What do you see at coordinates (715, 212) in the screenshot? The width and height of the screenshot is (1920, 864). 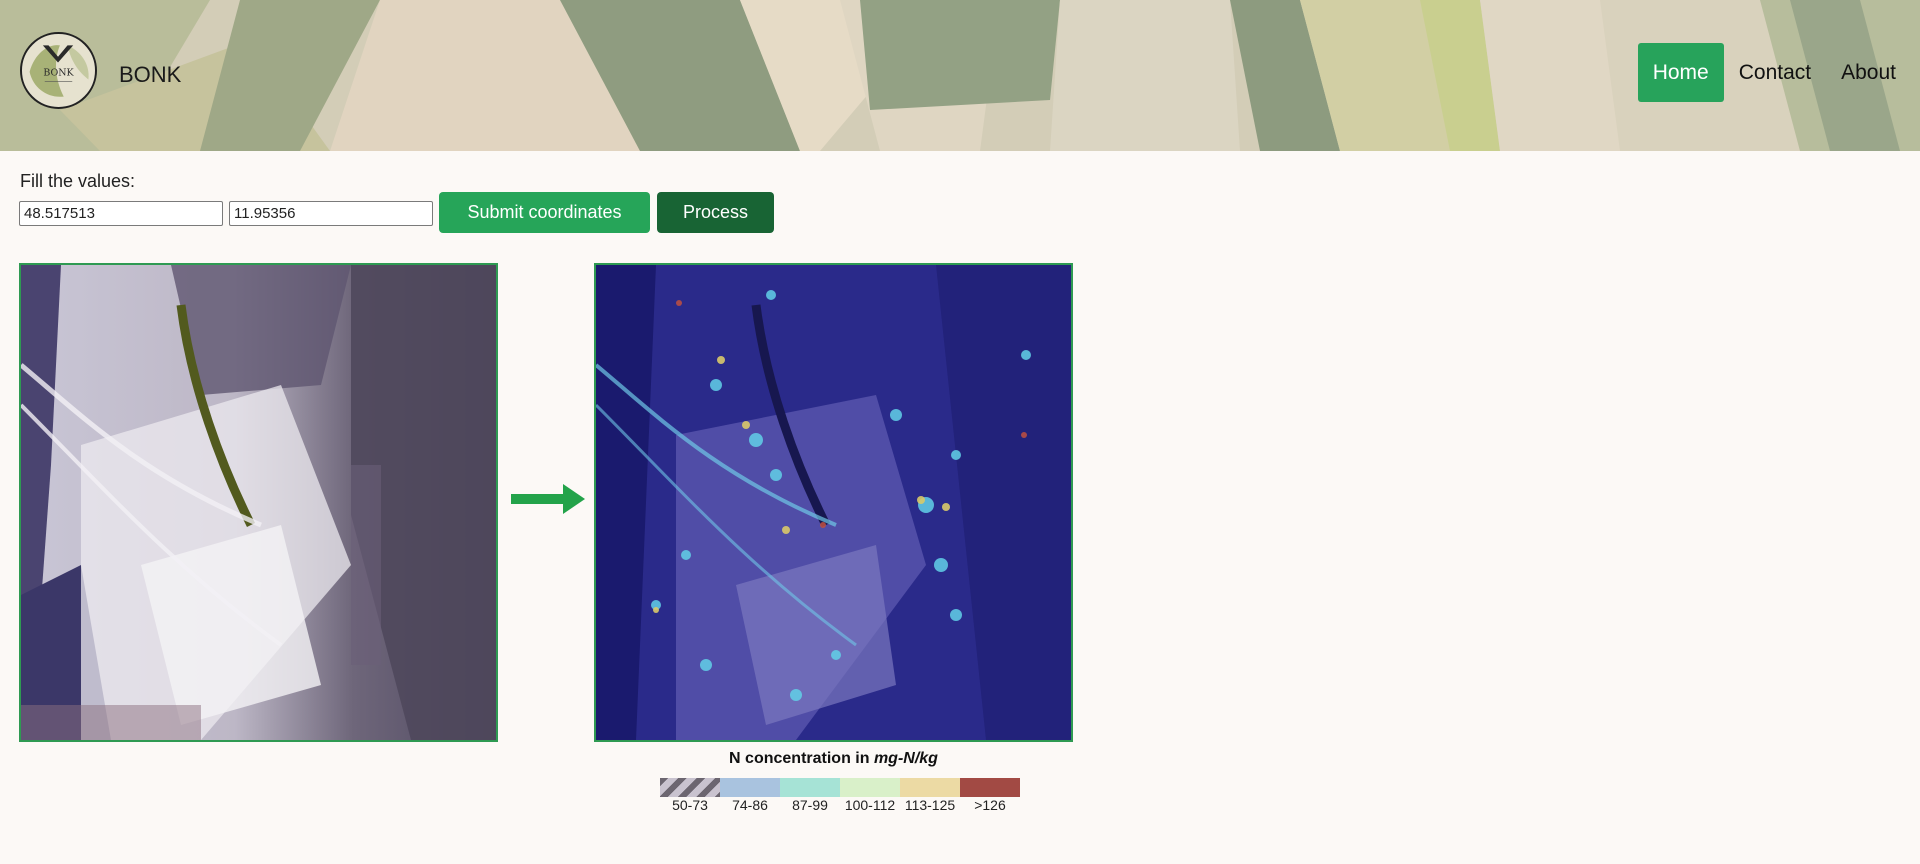 I see `process-button: Process` at bounding box center [715, 212].